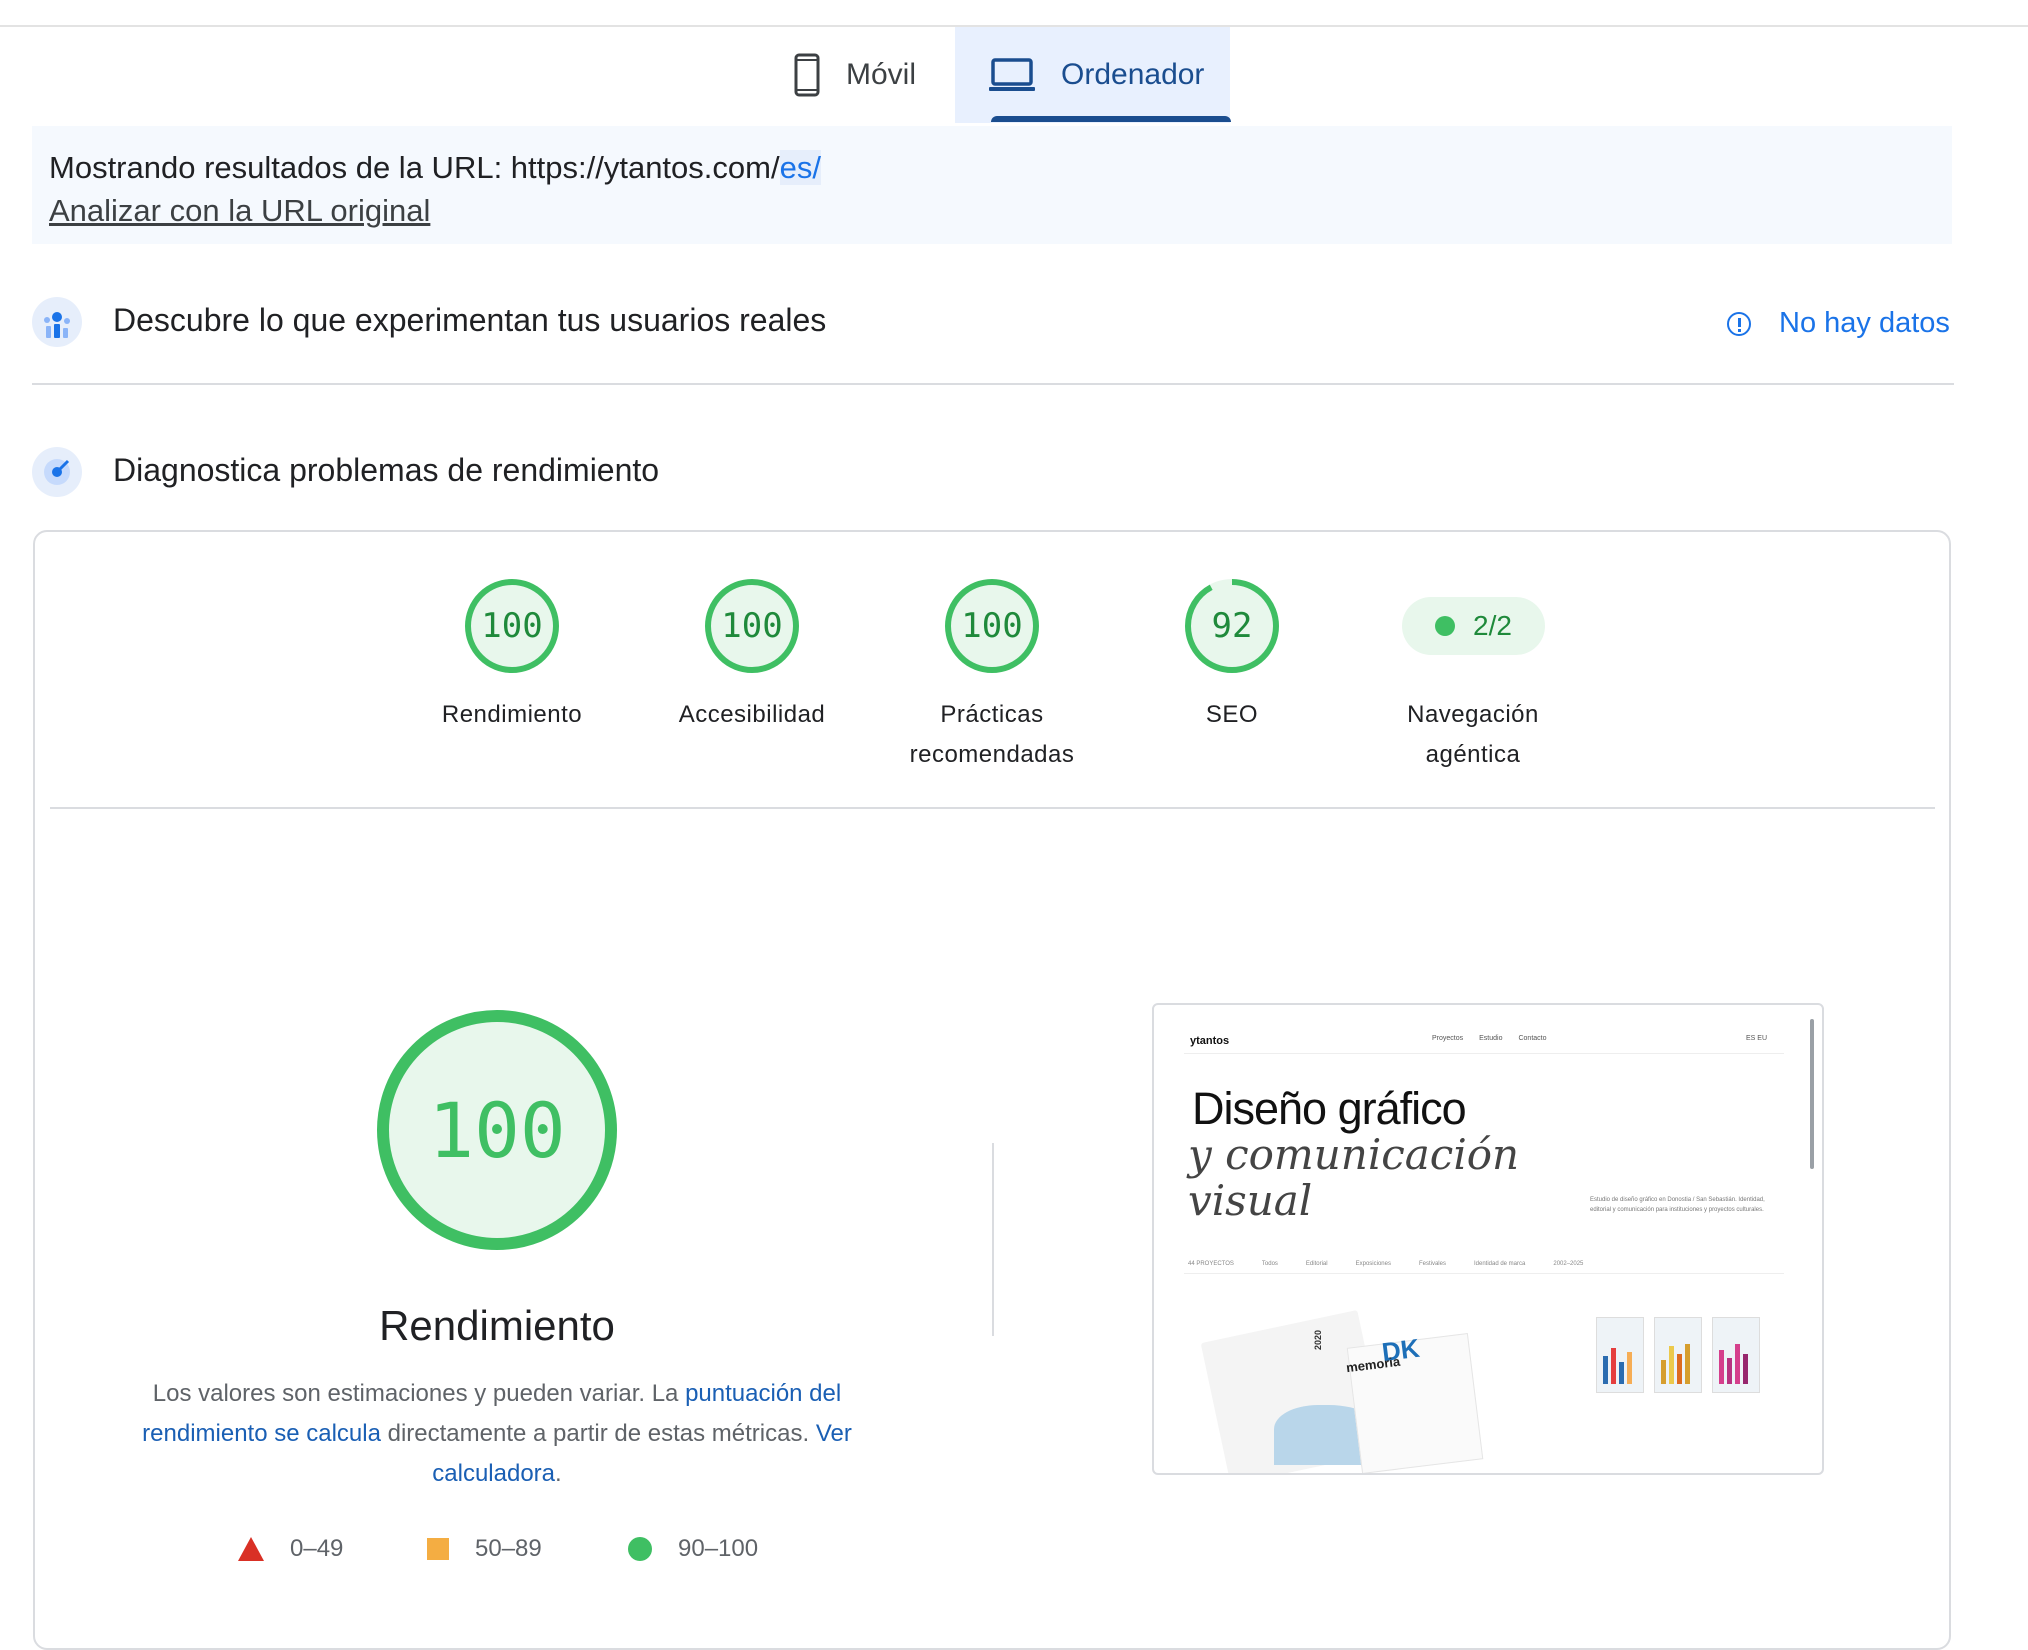 Image resolution: width=2028 pixels, height=1650 pixels. Describe the element at coordinates (881, 74) in the screenshot. I see `tab-mobile-label: Móvil` at that location.